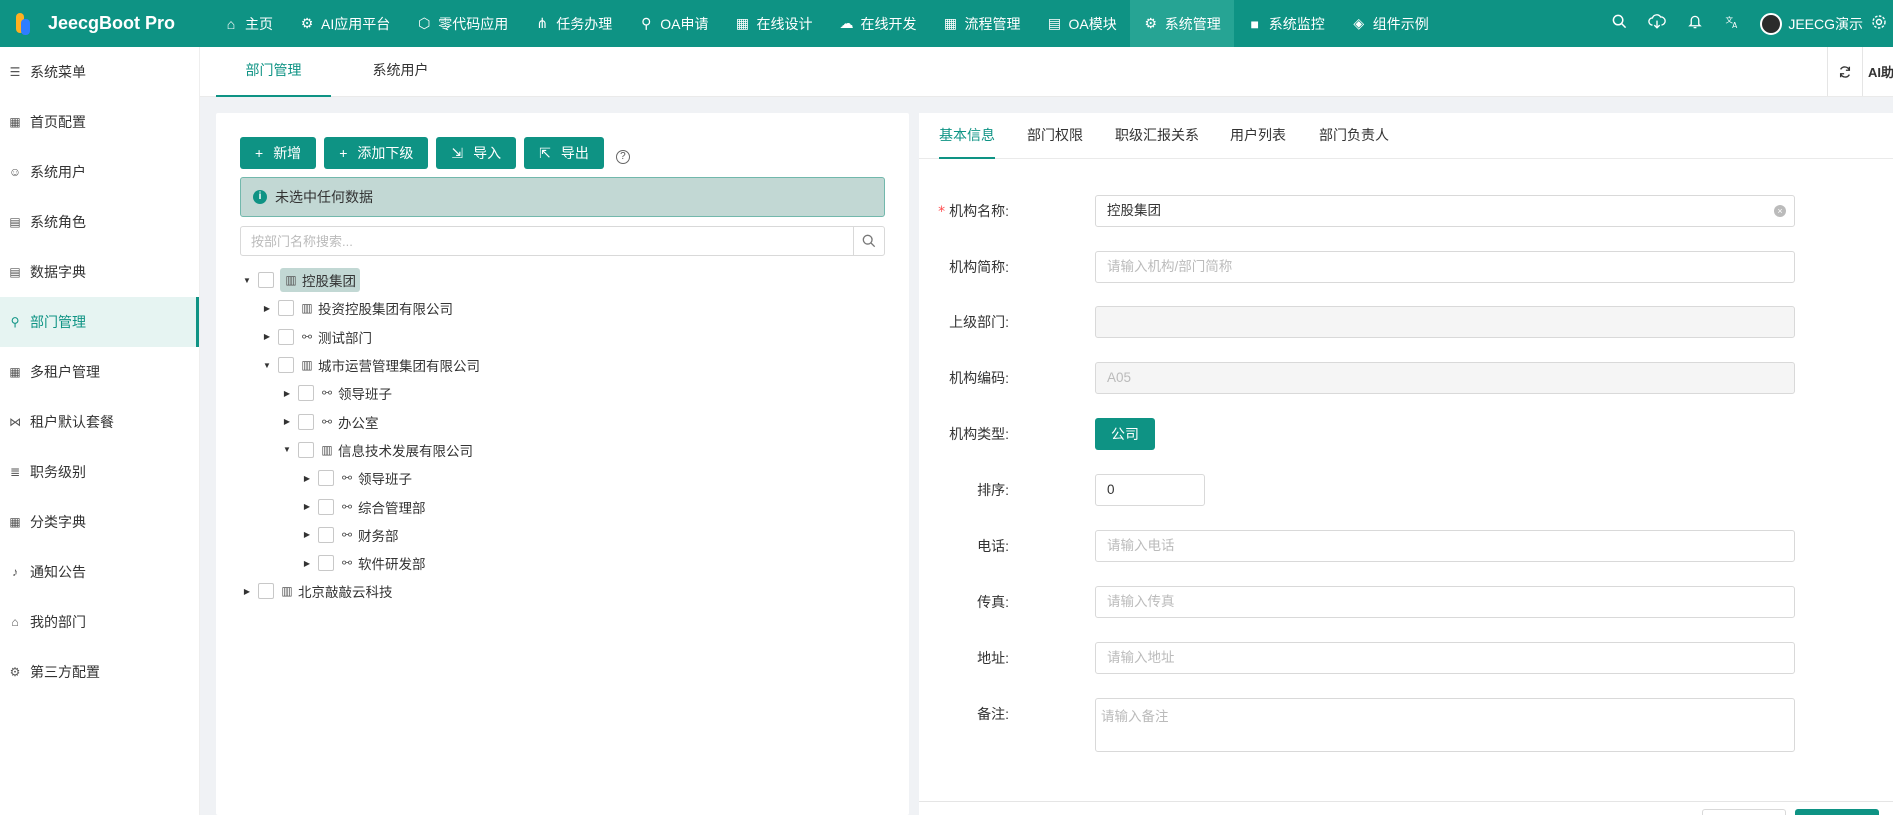 This screenshot has height=815, width=1893. I want to click on sidebar-item-third-party: ⚙ 第三方配置, so click(99, 672).